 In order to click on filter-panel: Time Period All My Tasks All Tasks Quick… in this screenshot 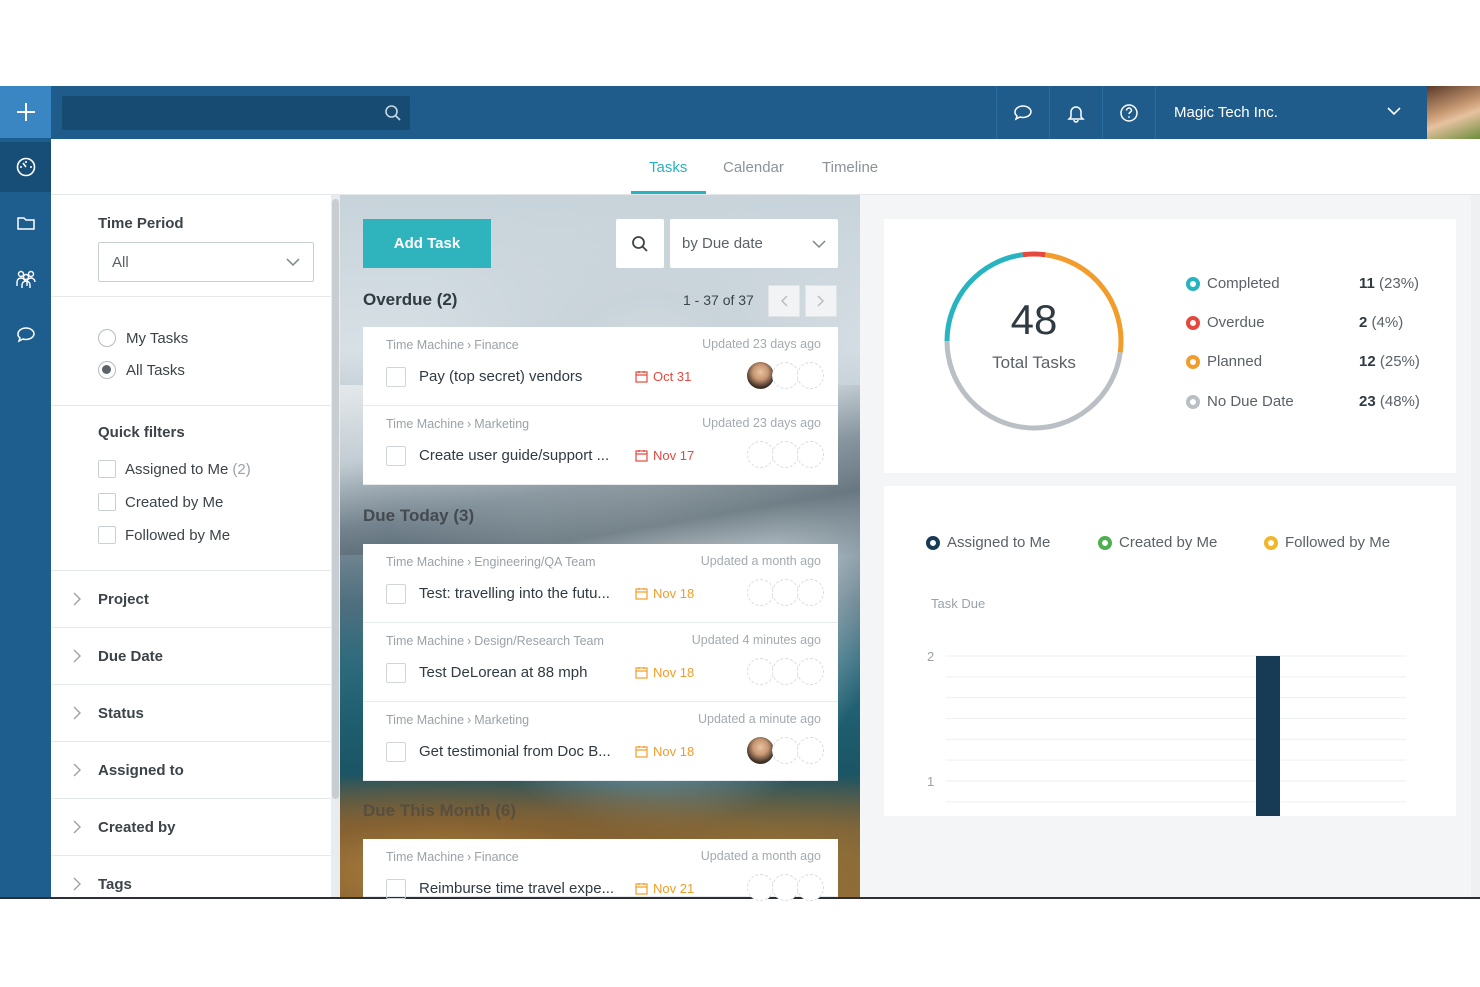, I will do `click(191, 546)`.